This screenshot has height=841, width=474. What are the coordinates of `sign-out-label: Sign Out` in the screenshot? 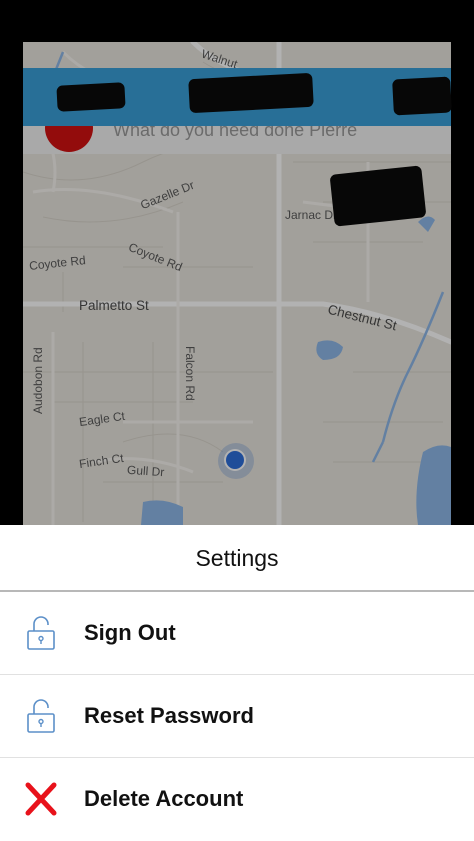 It's located at (130, 632).